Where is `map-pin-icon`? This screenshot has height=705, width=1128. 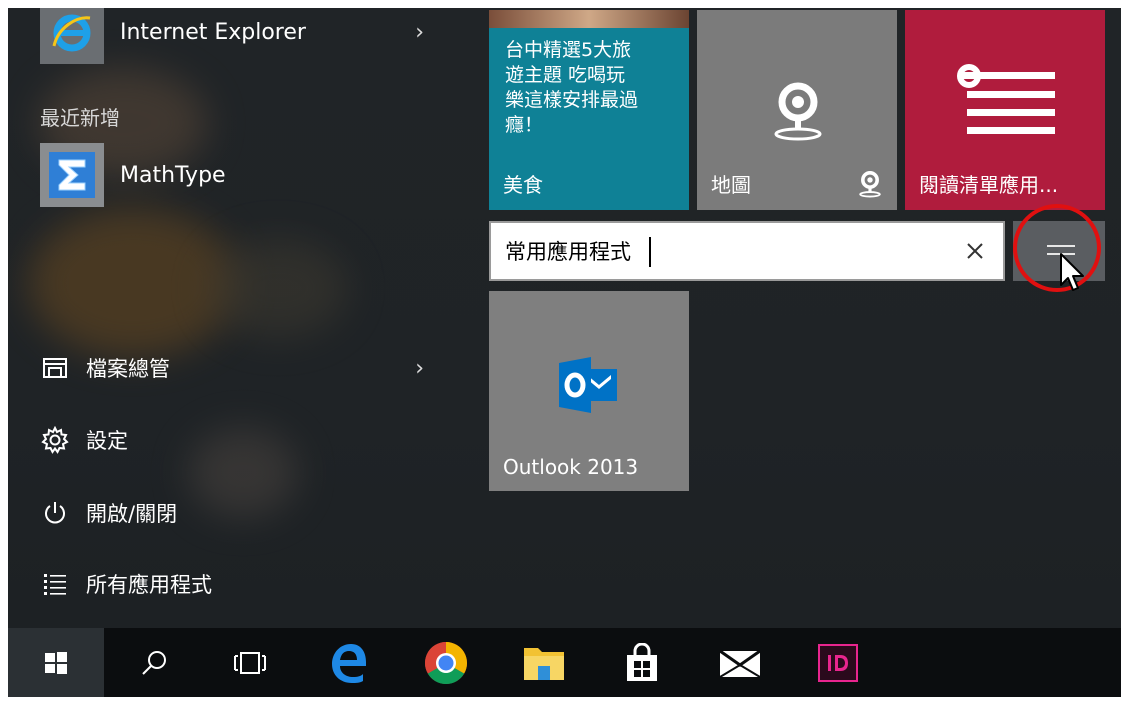
map-pin-icon is located at coordinates (798, 111).